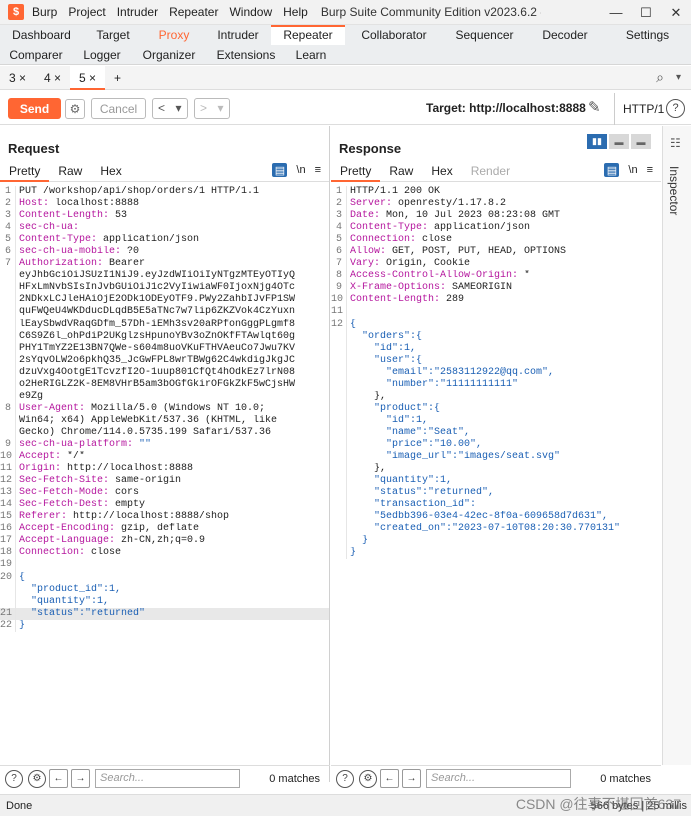 This screenshot has width=691, height=816. I want to click on tab-repeater: Repeater, so click(308, 35).